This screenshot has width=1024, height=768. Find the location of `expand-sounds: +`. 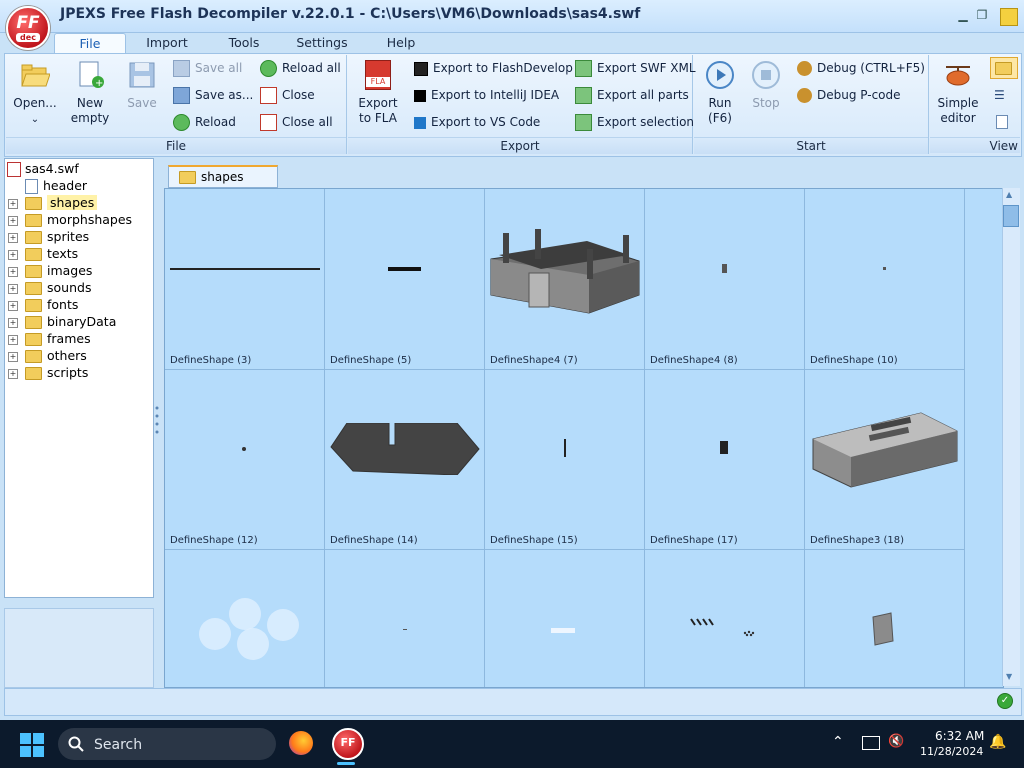

expand-sounds: + is located at coordinates (13, 289).